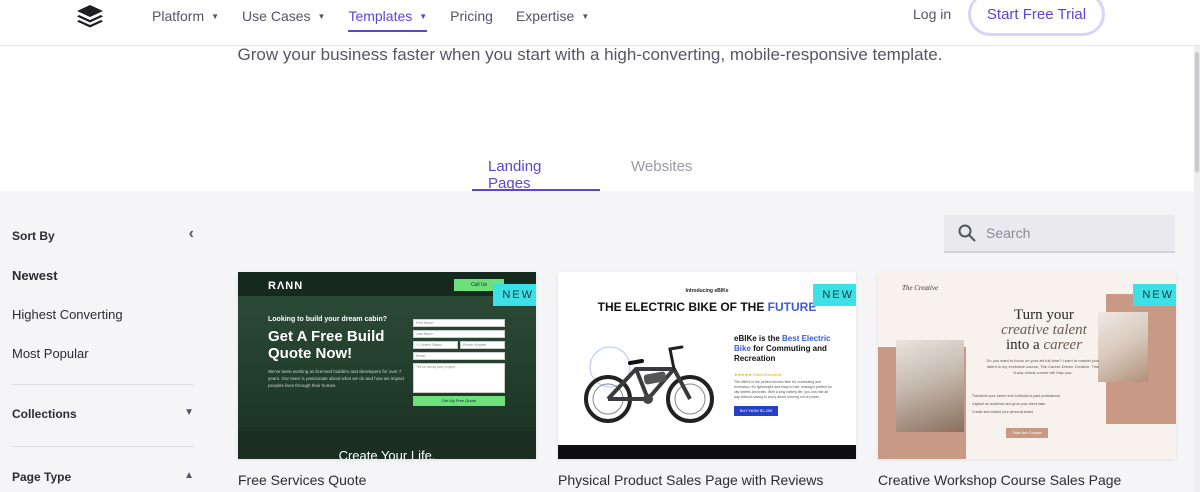 This screenshot has height=492, width=1200. What do you see at coordinates (387, 480) in the screenshot?
I see `template-title: Free Services Quote` at bounding box center [387, 480].